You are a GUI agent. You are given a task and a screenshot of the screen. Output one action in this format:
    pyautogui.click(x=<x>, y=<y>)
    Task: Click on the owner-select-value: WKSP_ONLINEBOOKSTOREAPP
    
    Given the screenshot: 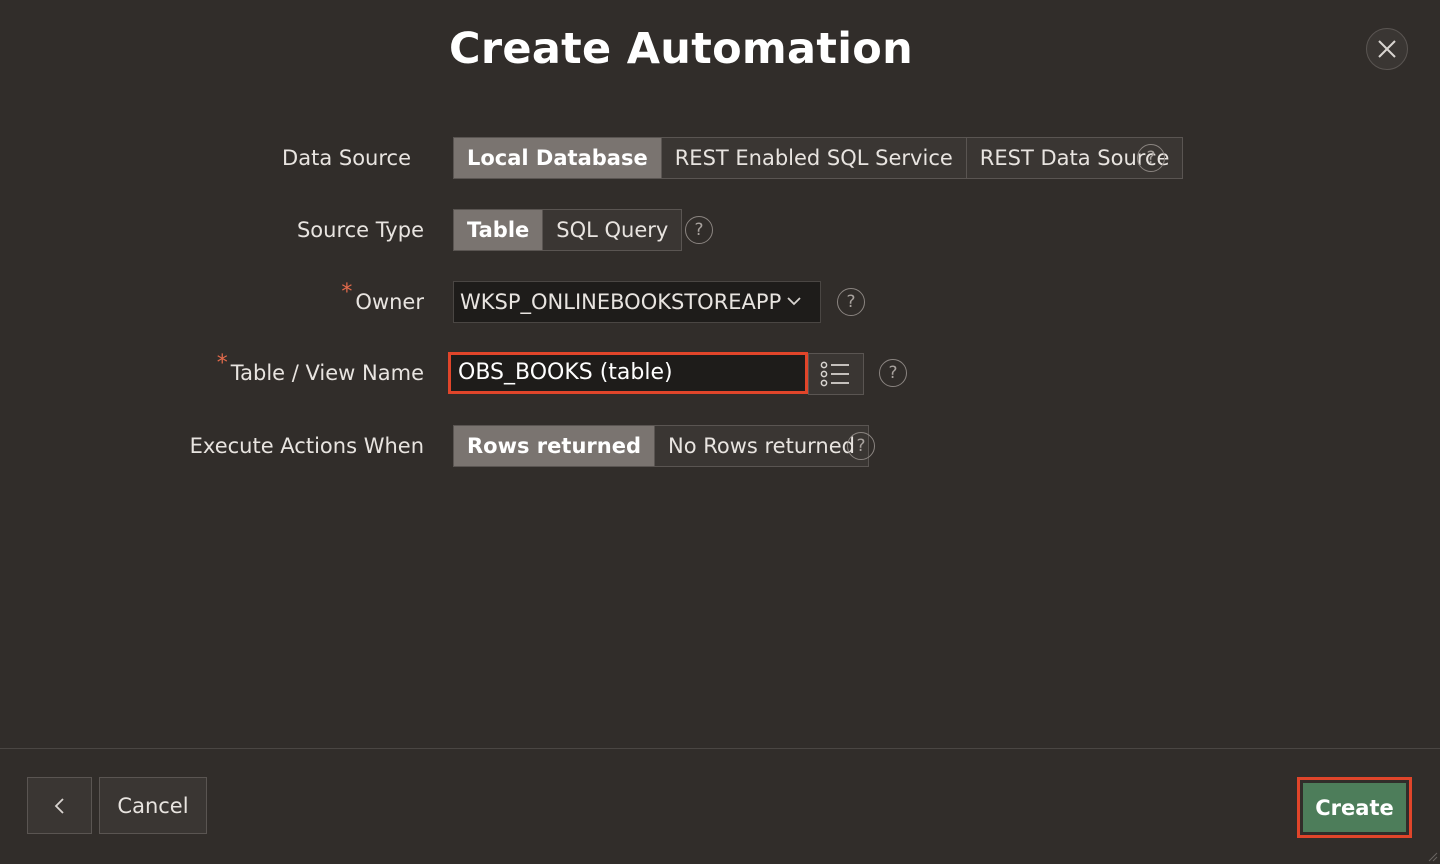 What is the action you would take?
    pyautogui.click(x=621, y=302)
    